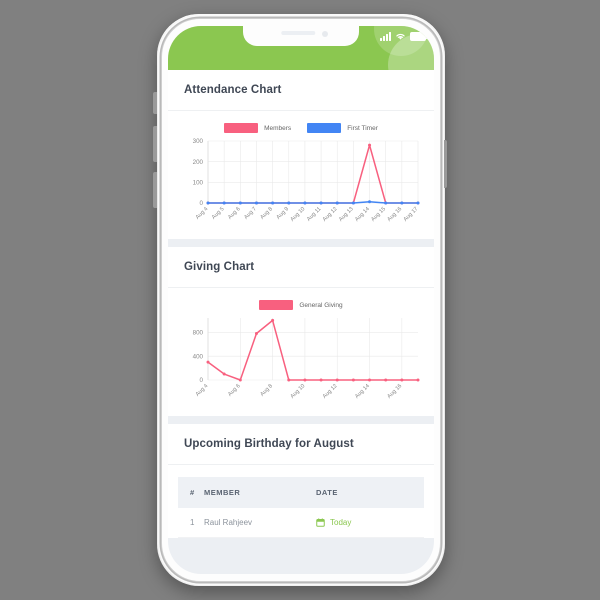 This screenshot has width=600, height=600. What do you see at coordinates (298, 33) in the screenshot?
I see `earpiece-speaker` at bounding box center [298, 33].